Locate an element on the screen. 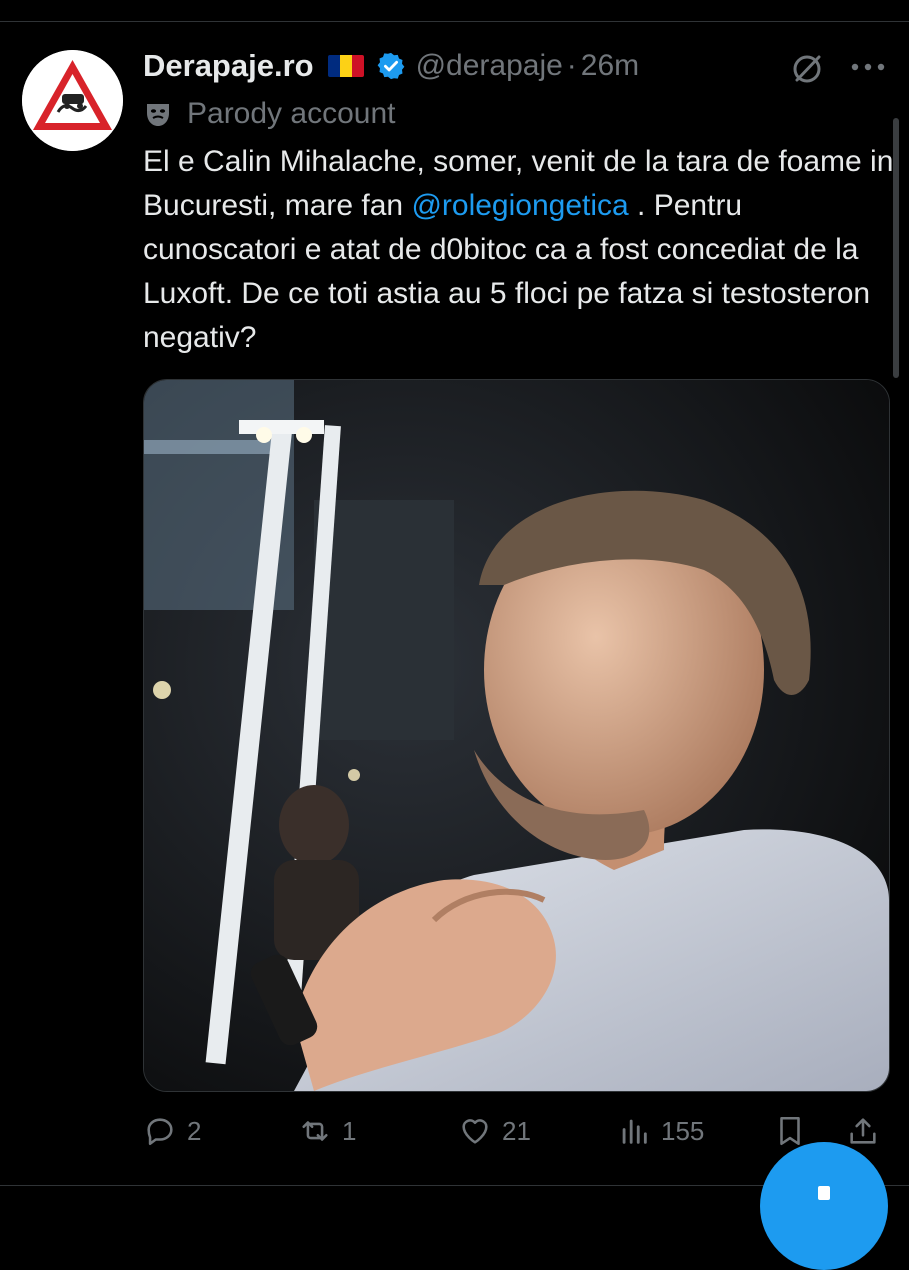  compose-button is located at coordinates (824, 1206).